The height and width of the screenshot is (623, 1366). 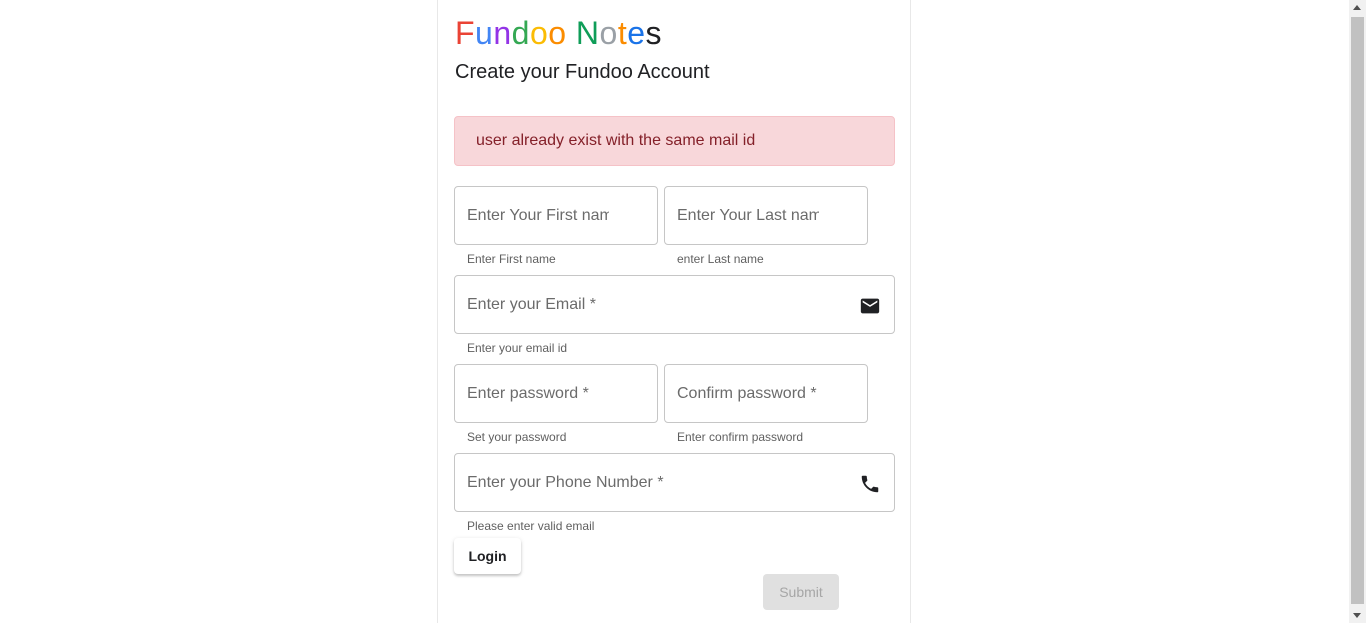 I want to click on last-name-field, so click(x=766, y=215).